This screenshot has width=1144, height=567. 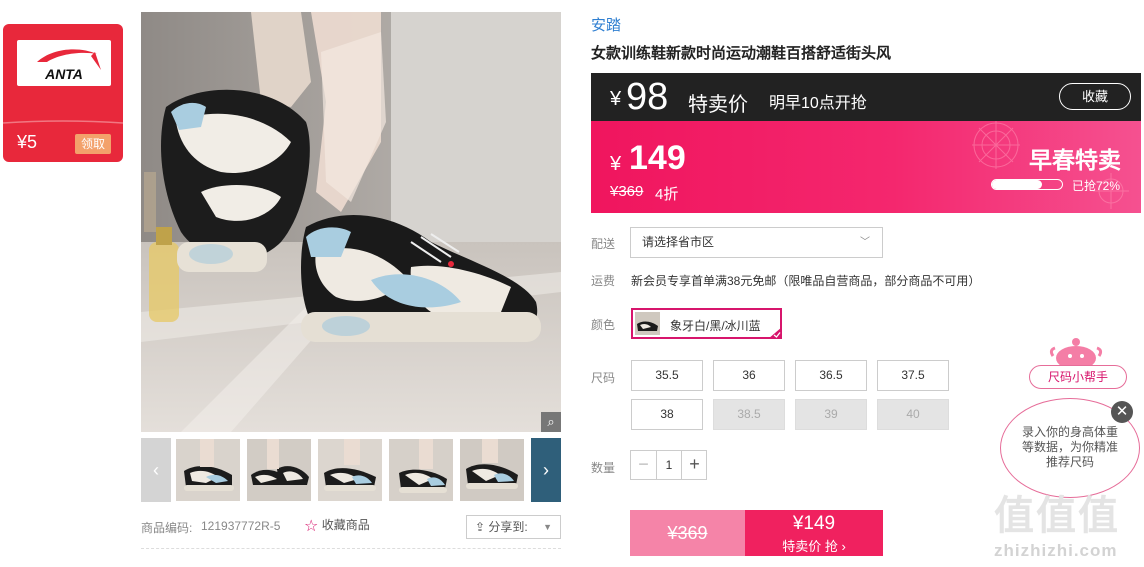 What do you see at coordinates (1069, 447) in the screenshot?
I see `size-helper-text: 录入你的身高体重等数据，为你精准推荐尺码` at bounding box center [1069, 447].